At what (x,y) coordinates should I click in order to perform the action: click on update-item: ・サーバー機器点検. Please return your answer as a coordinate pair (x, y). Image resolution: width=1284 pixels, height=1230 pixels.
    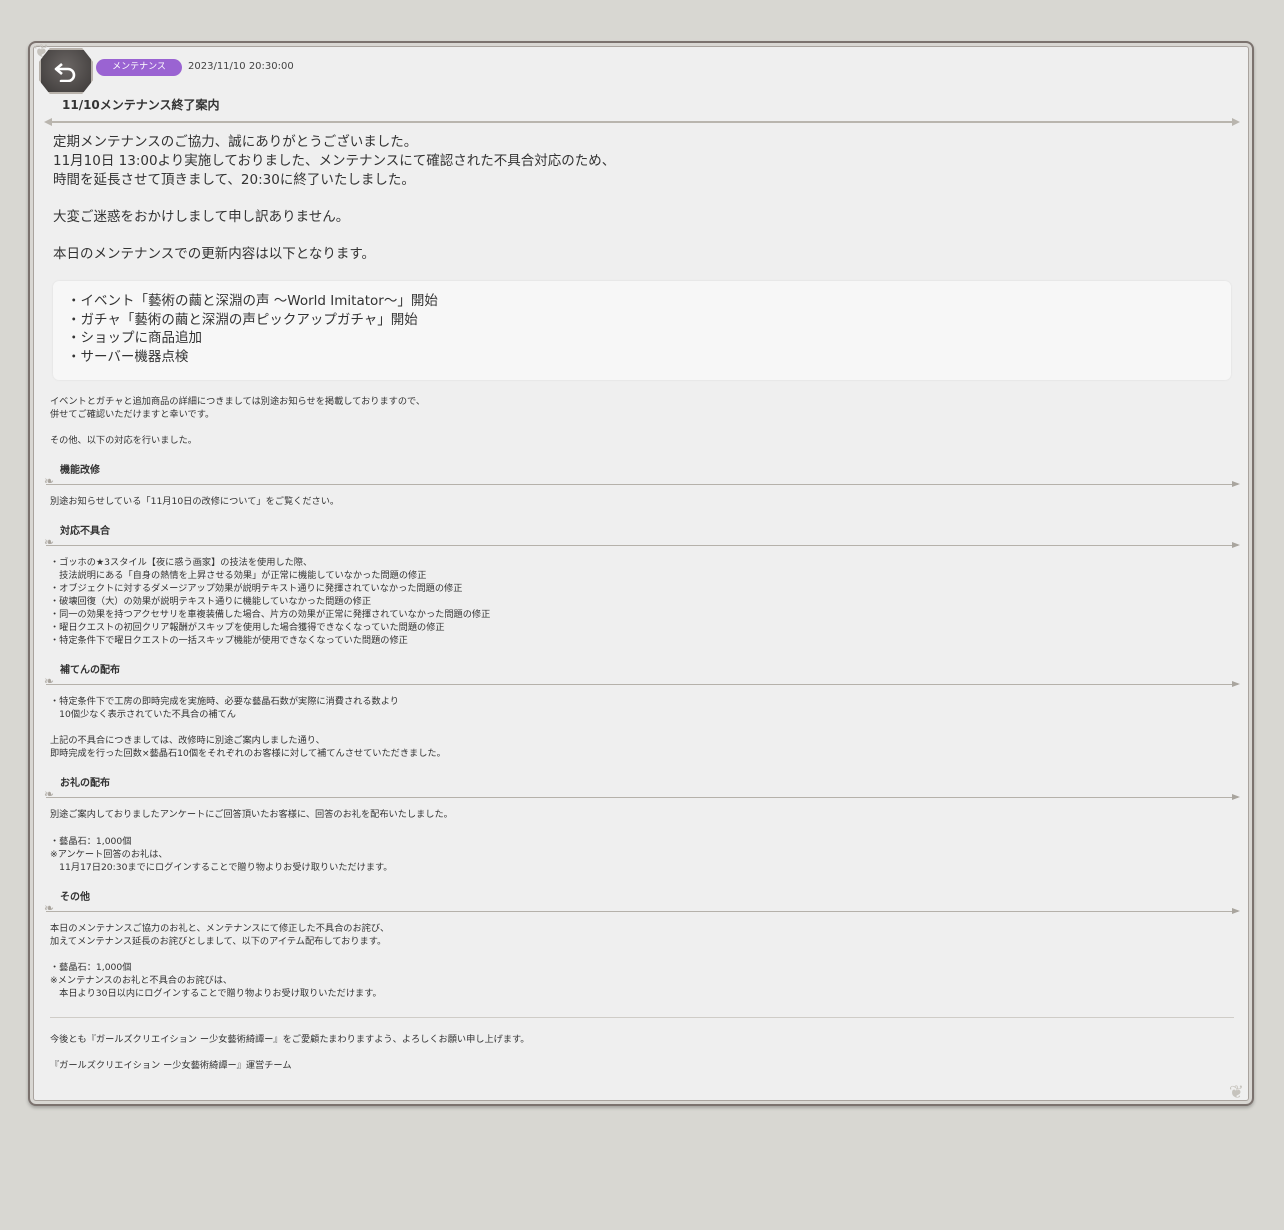
    Looking at the image, I should click on (128, 356).